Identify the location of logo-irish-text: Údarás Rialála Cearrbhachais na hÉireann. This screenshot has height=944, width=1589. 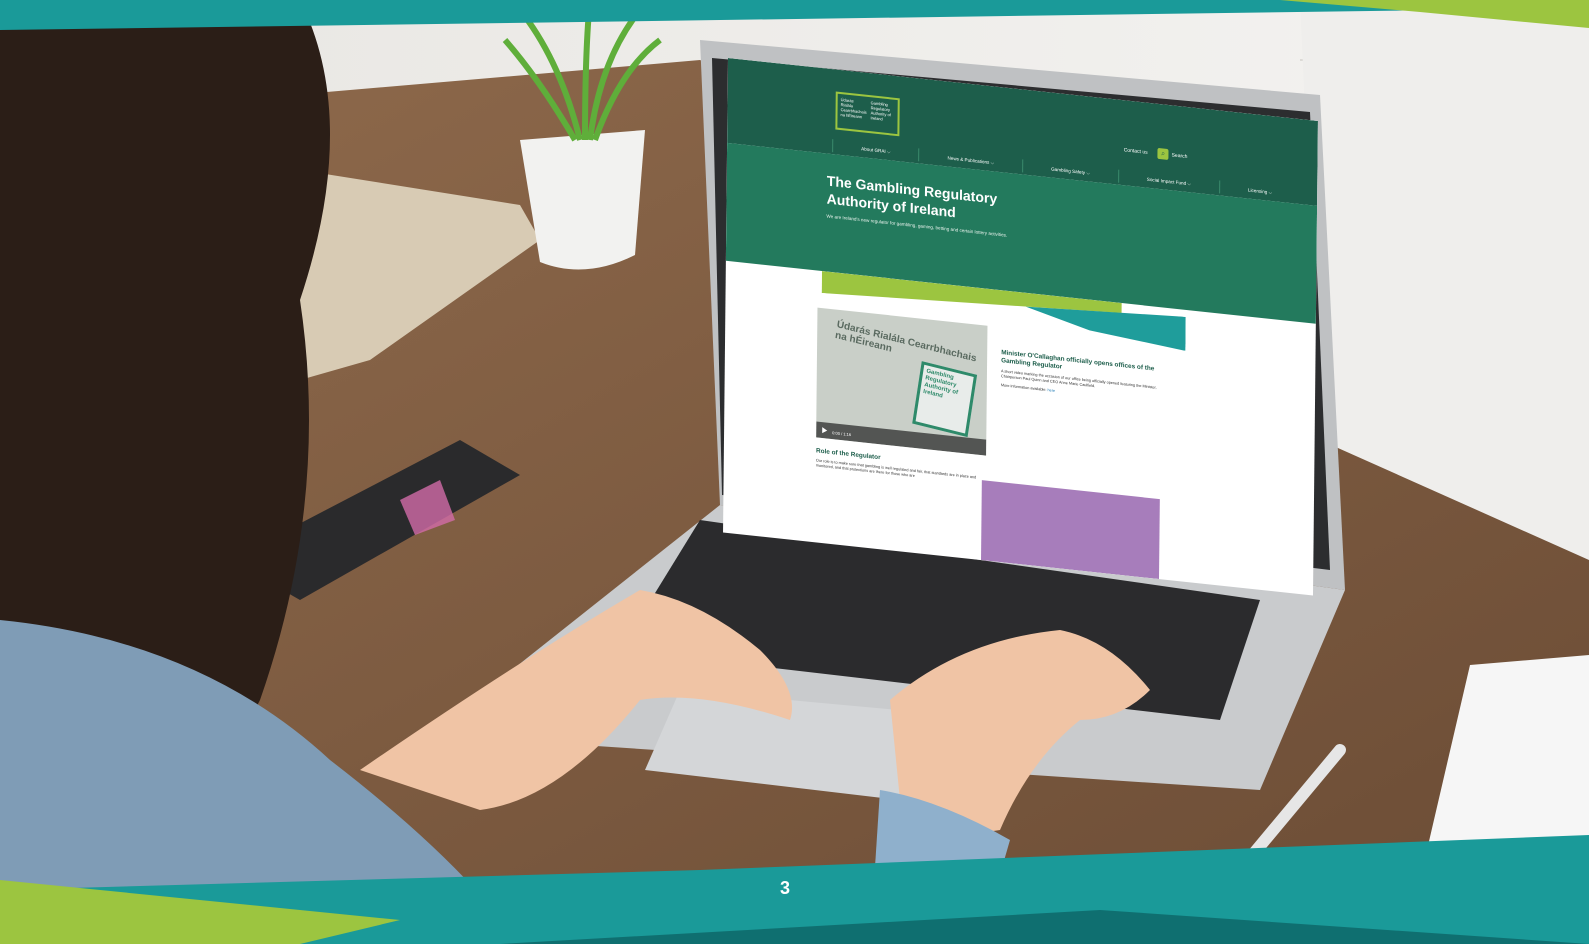
(853, 108).